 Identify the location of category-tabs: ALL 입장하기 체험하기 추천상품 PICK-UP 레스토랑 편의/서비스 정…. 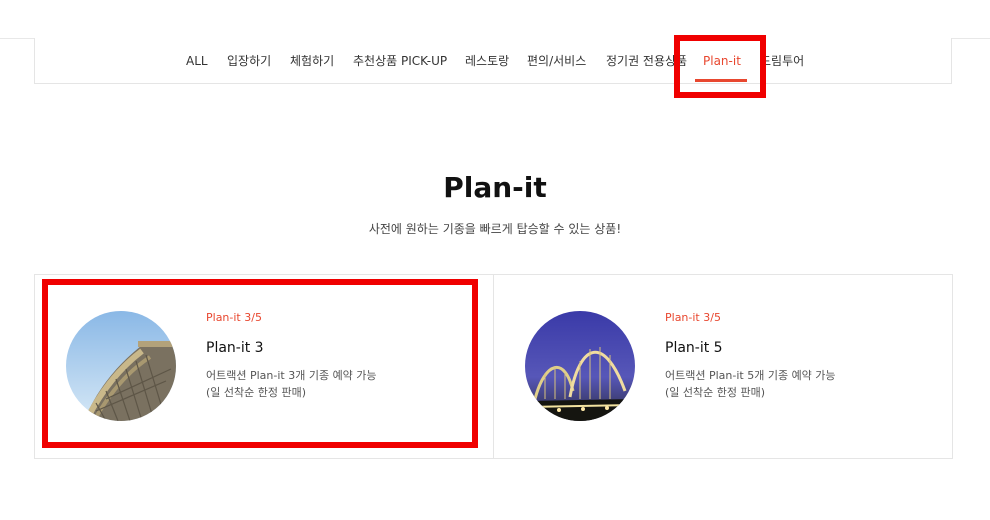
(493, 61).